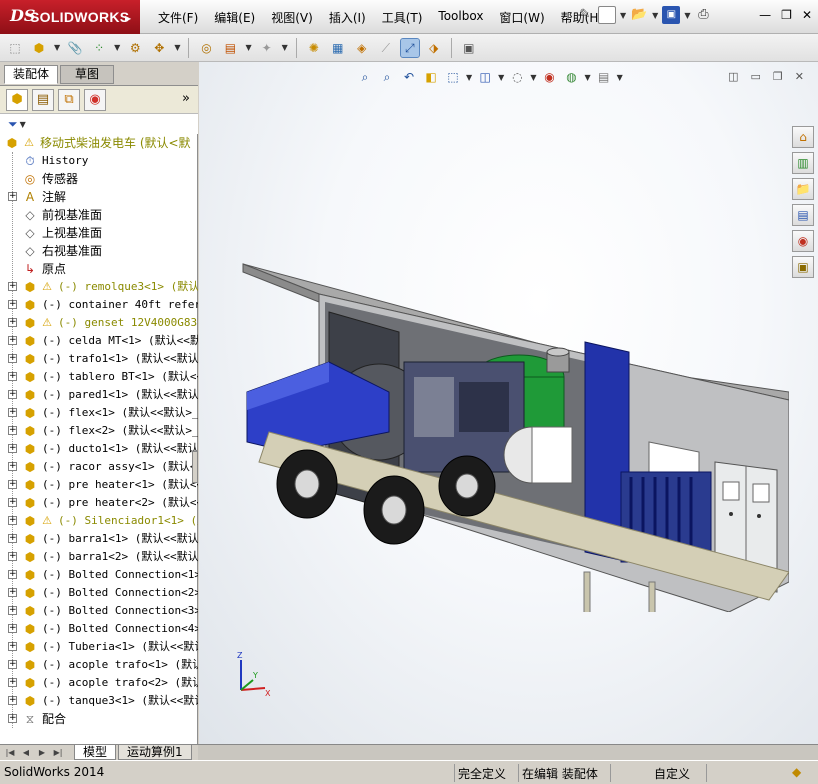 This screenshot has height=784, width=818. Describe the element at coordinates (43, 99) in the screenshot. I see `propertymanager-icon: ▤` at that location.